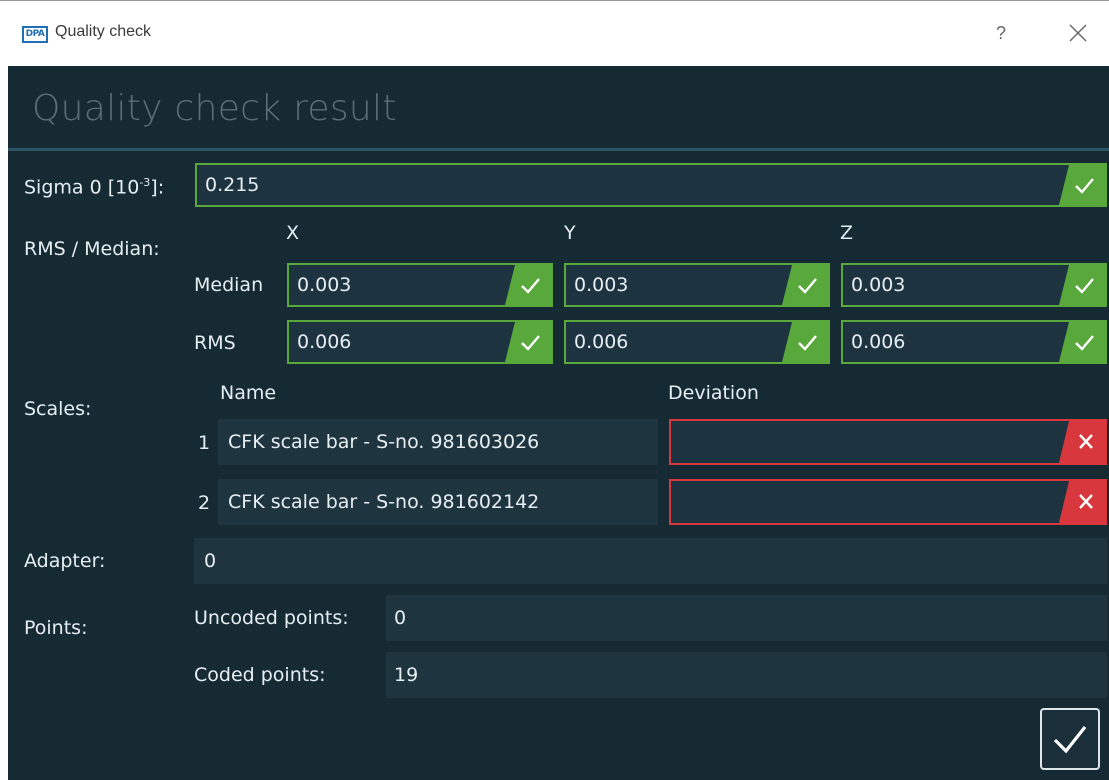 This screenshot has width=1109, height=780. I want to click on page-title: Quality check result, so click(214, 108).